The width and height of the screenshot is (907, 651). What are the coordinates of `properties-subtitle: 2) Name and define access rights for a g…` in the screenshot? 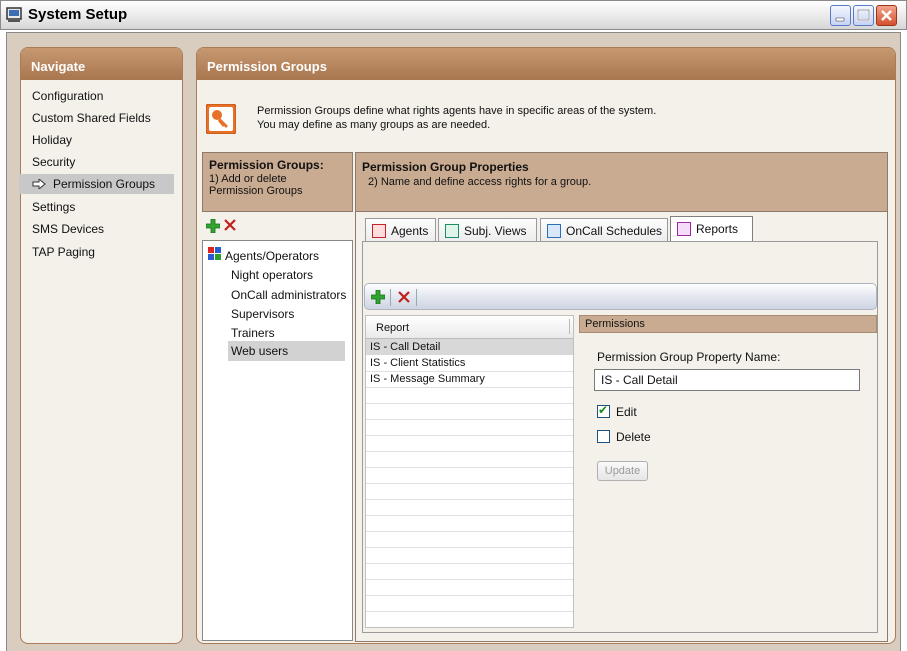 It's located at (480, 182).